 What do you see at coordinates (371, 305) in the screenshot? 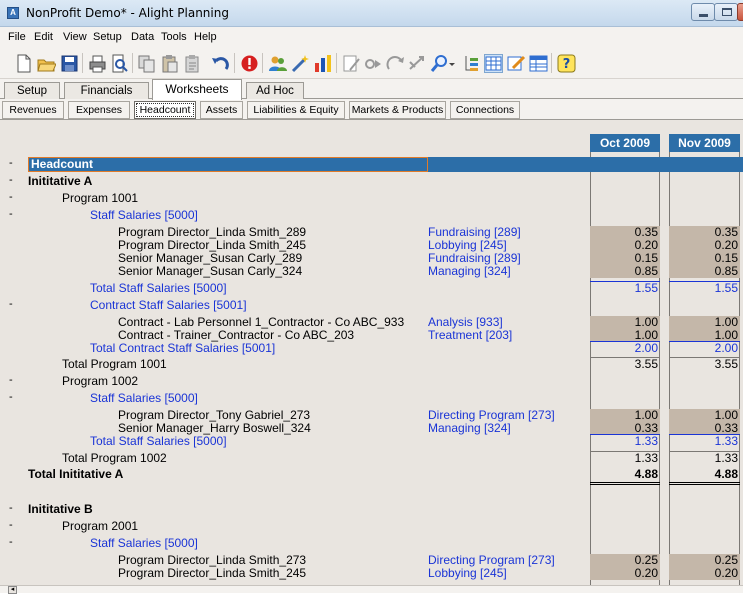
I see `table-row: - Contract Staff Salaries [5001]` at bounding box center [371, 305].